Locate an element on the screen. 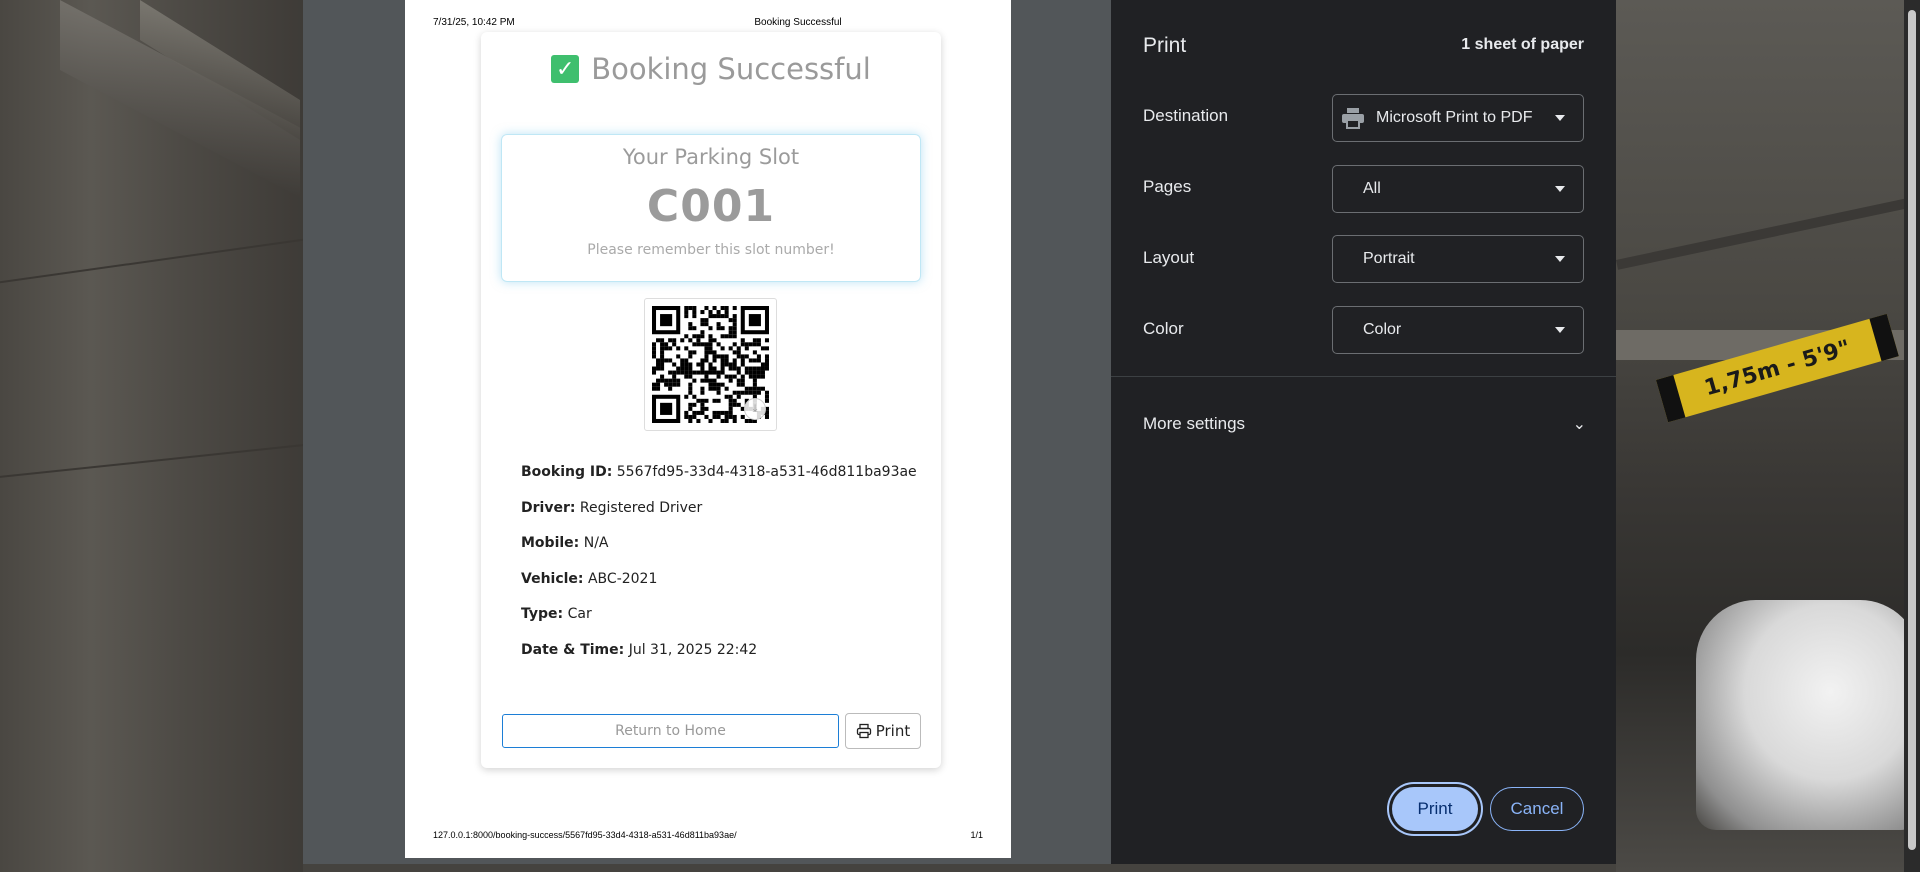 Image resolution: width=1920 pixels, height=872 pixels. detail-row: Vehicle: ABC-2021 is located at coordinates (721, 589).